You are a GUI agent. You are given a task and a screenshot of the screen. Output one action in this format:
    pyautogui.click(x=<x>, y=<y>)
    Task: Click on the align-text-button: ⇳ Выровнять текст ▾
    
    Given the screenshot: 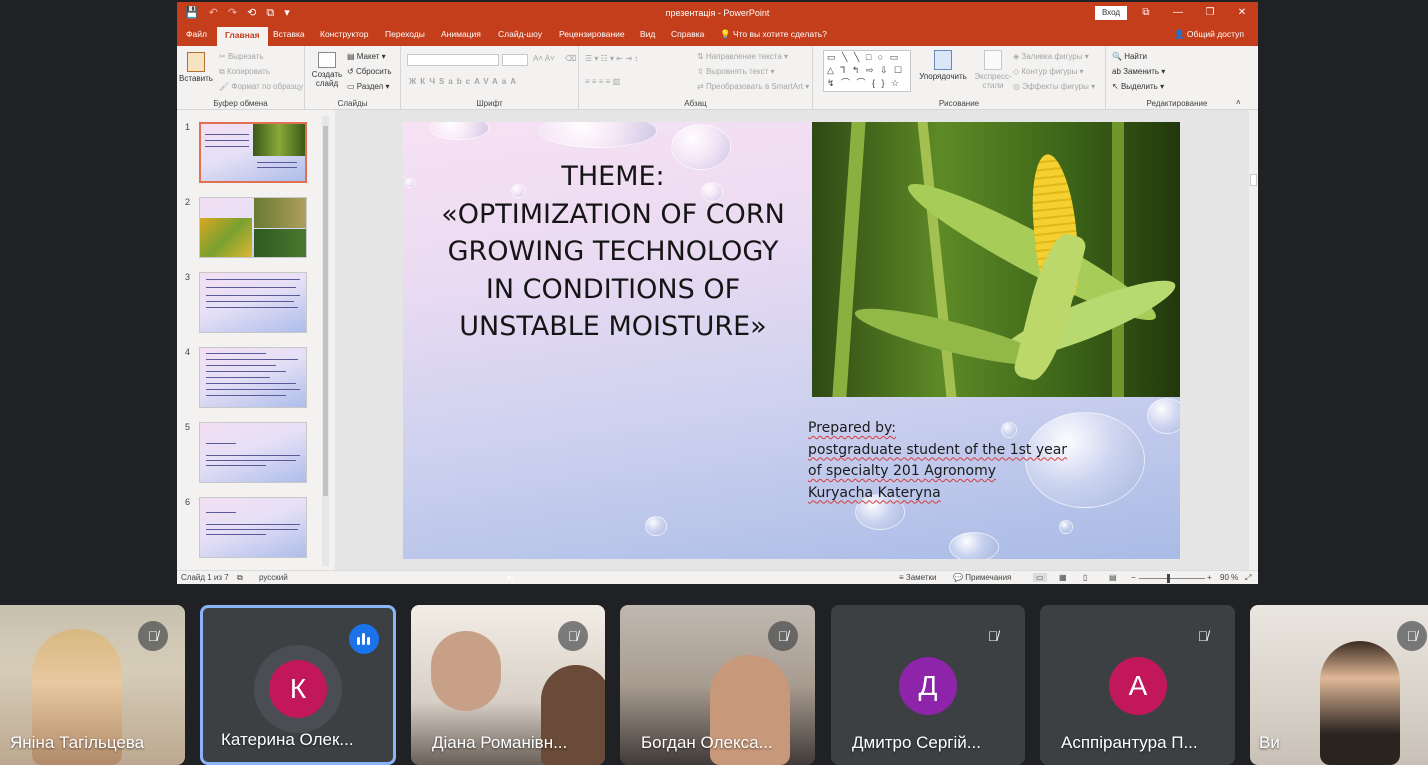 What is the action you would take?
    pyautogui.click(x=736, y=71)
    